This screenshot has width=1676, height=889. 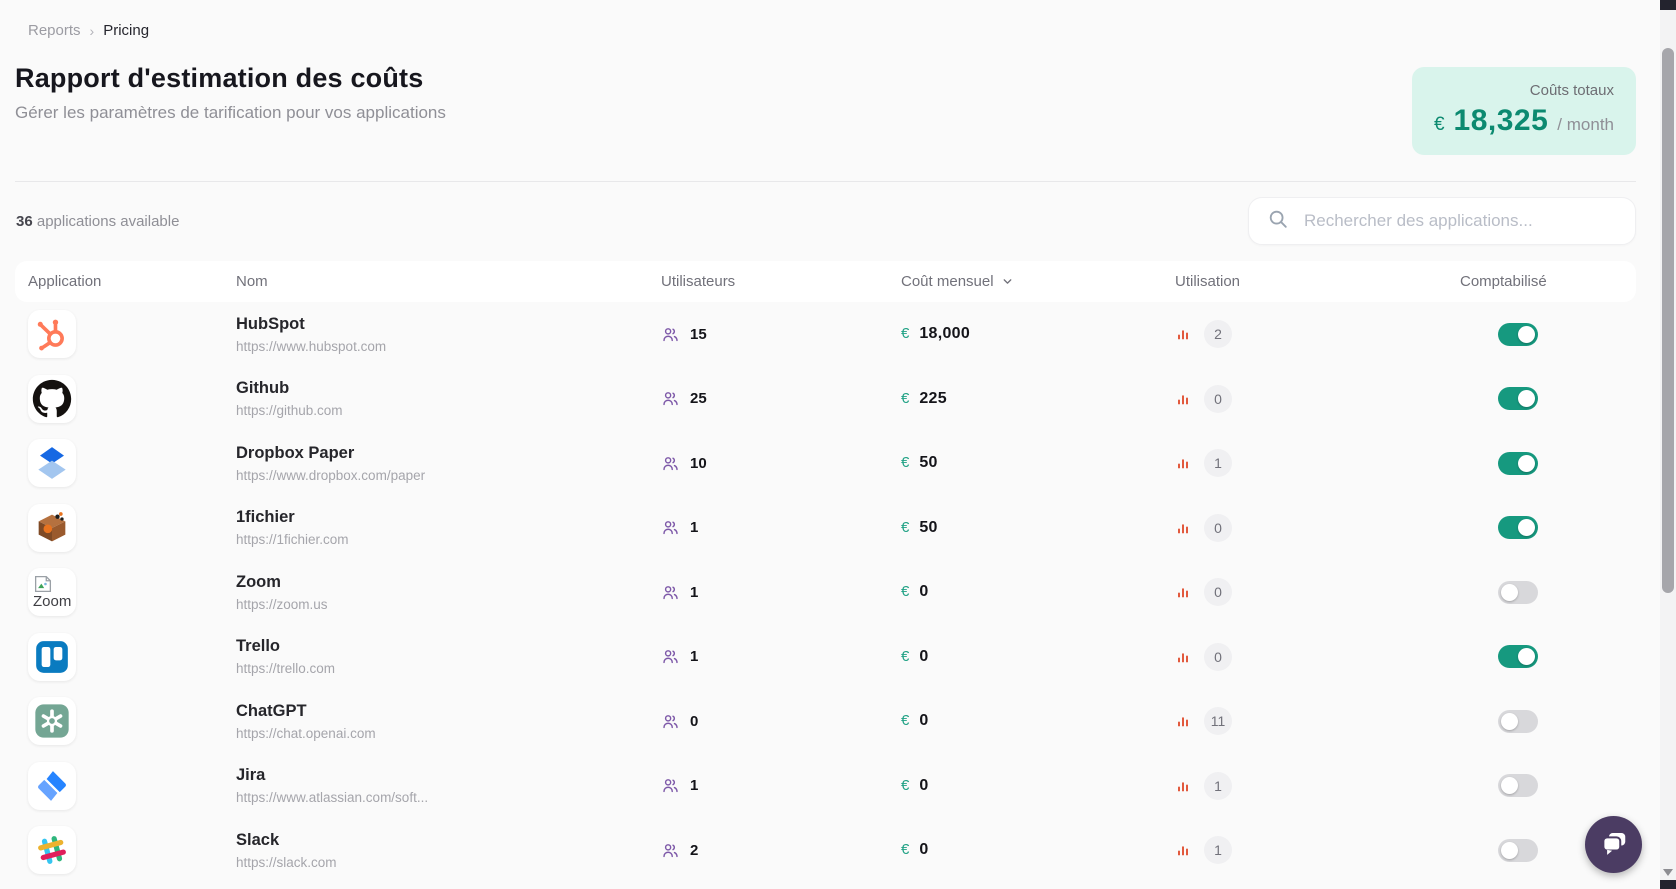 What do you see at coordinates (52, 463) in the screenshot?
I see `dropbox-app-icon` at bounding box center [52, 463].